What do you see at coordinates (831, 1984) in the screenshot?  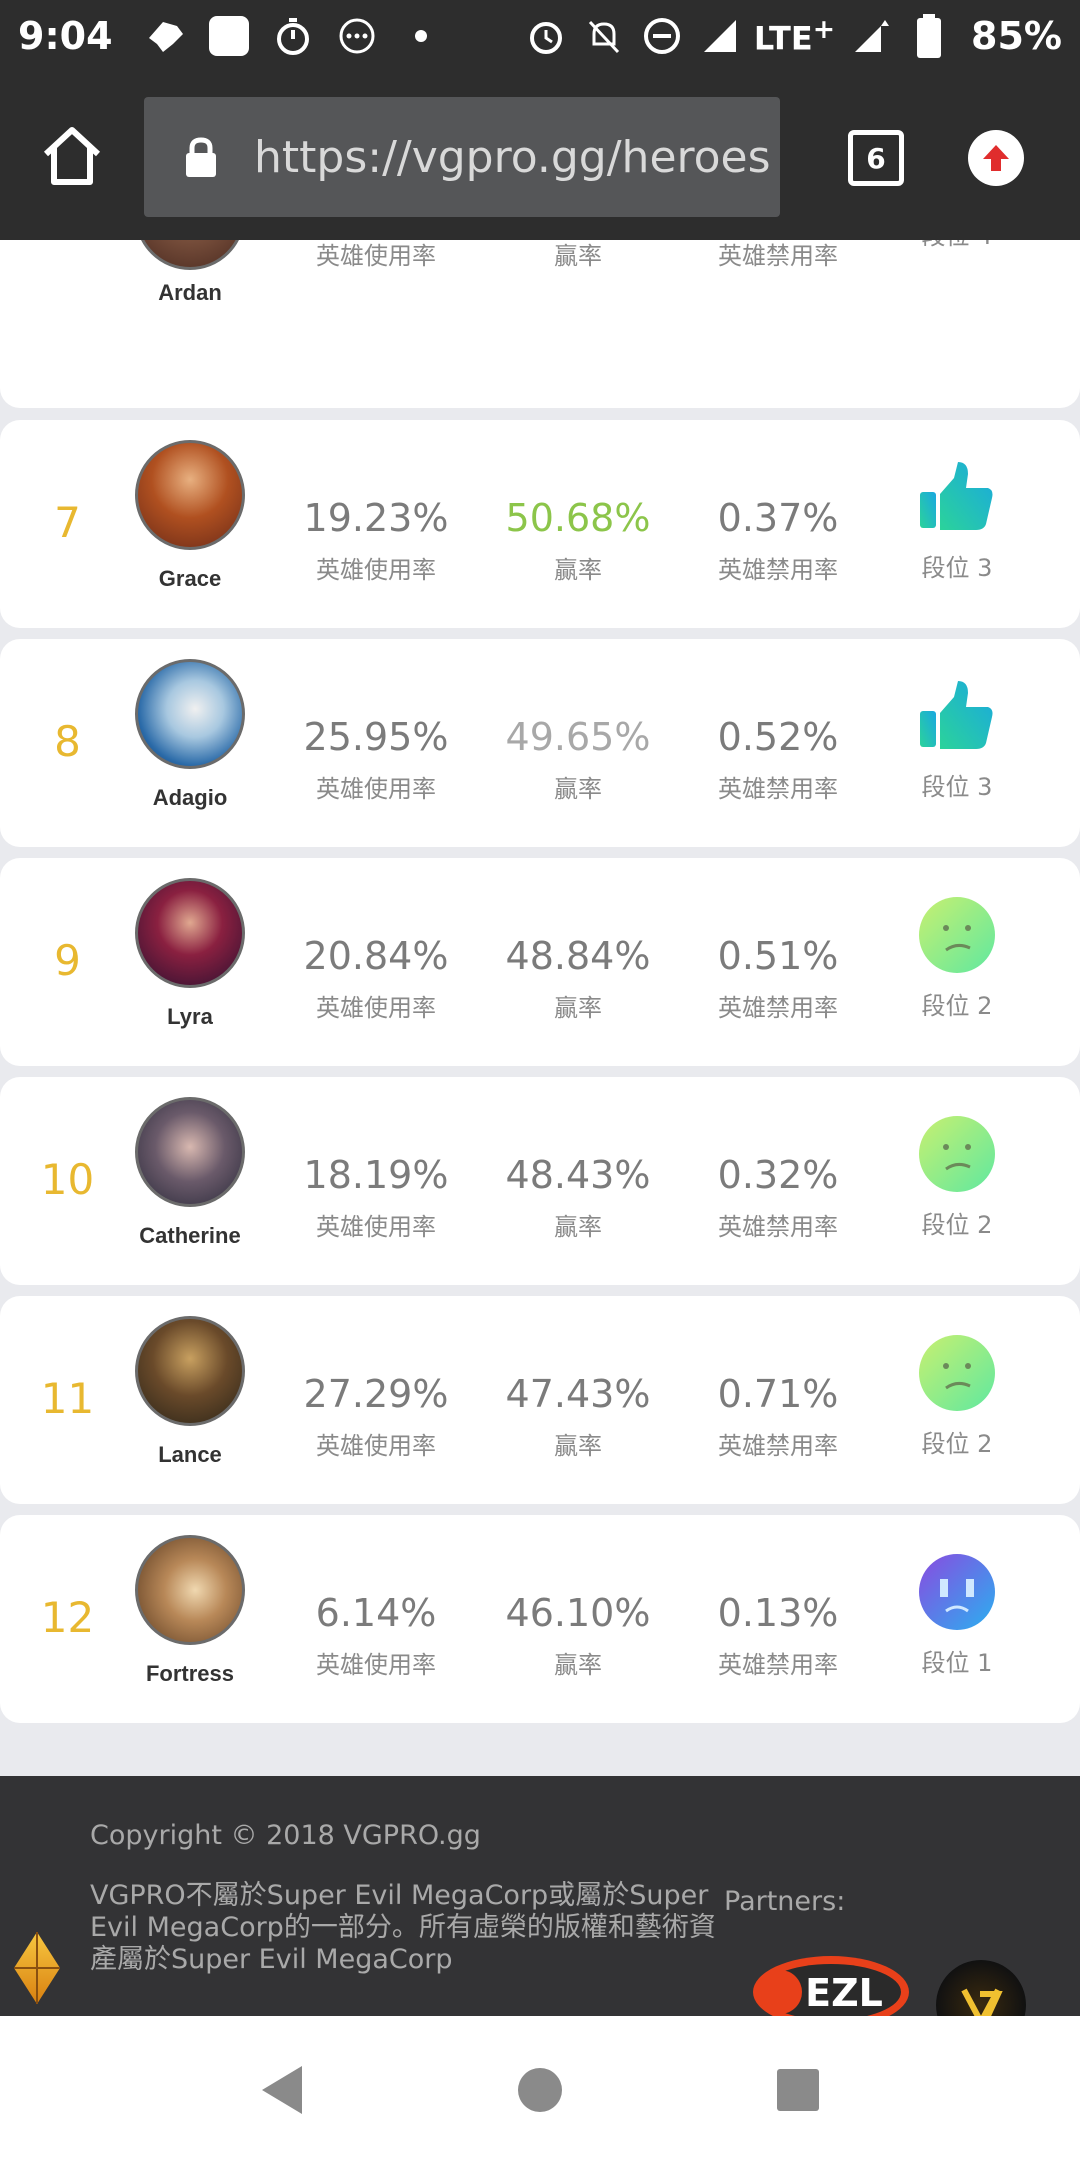 I see `ezl-partner-logo: EZL` at bounding box center [831, 1984].